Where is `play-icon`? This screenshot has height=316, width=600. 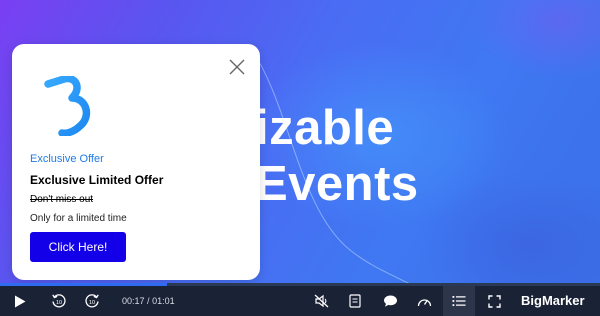
play-icon is located at coordinates (20, 301).